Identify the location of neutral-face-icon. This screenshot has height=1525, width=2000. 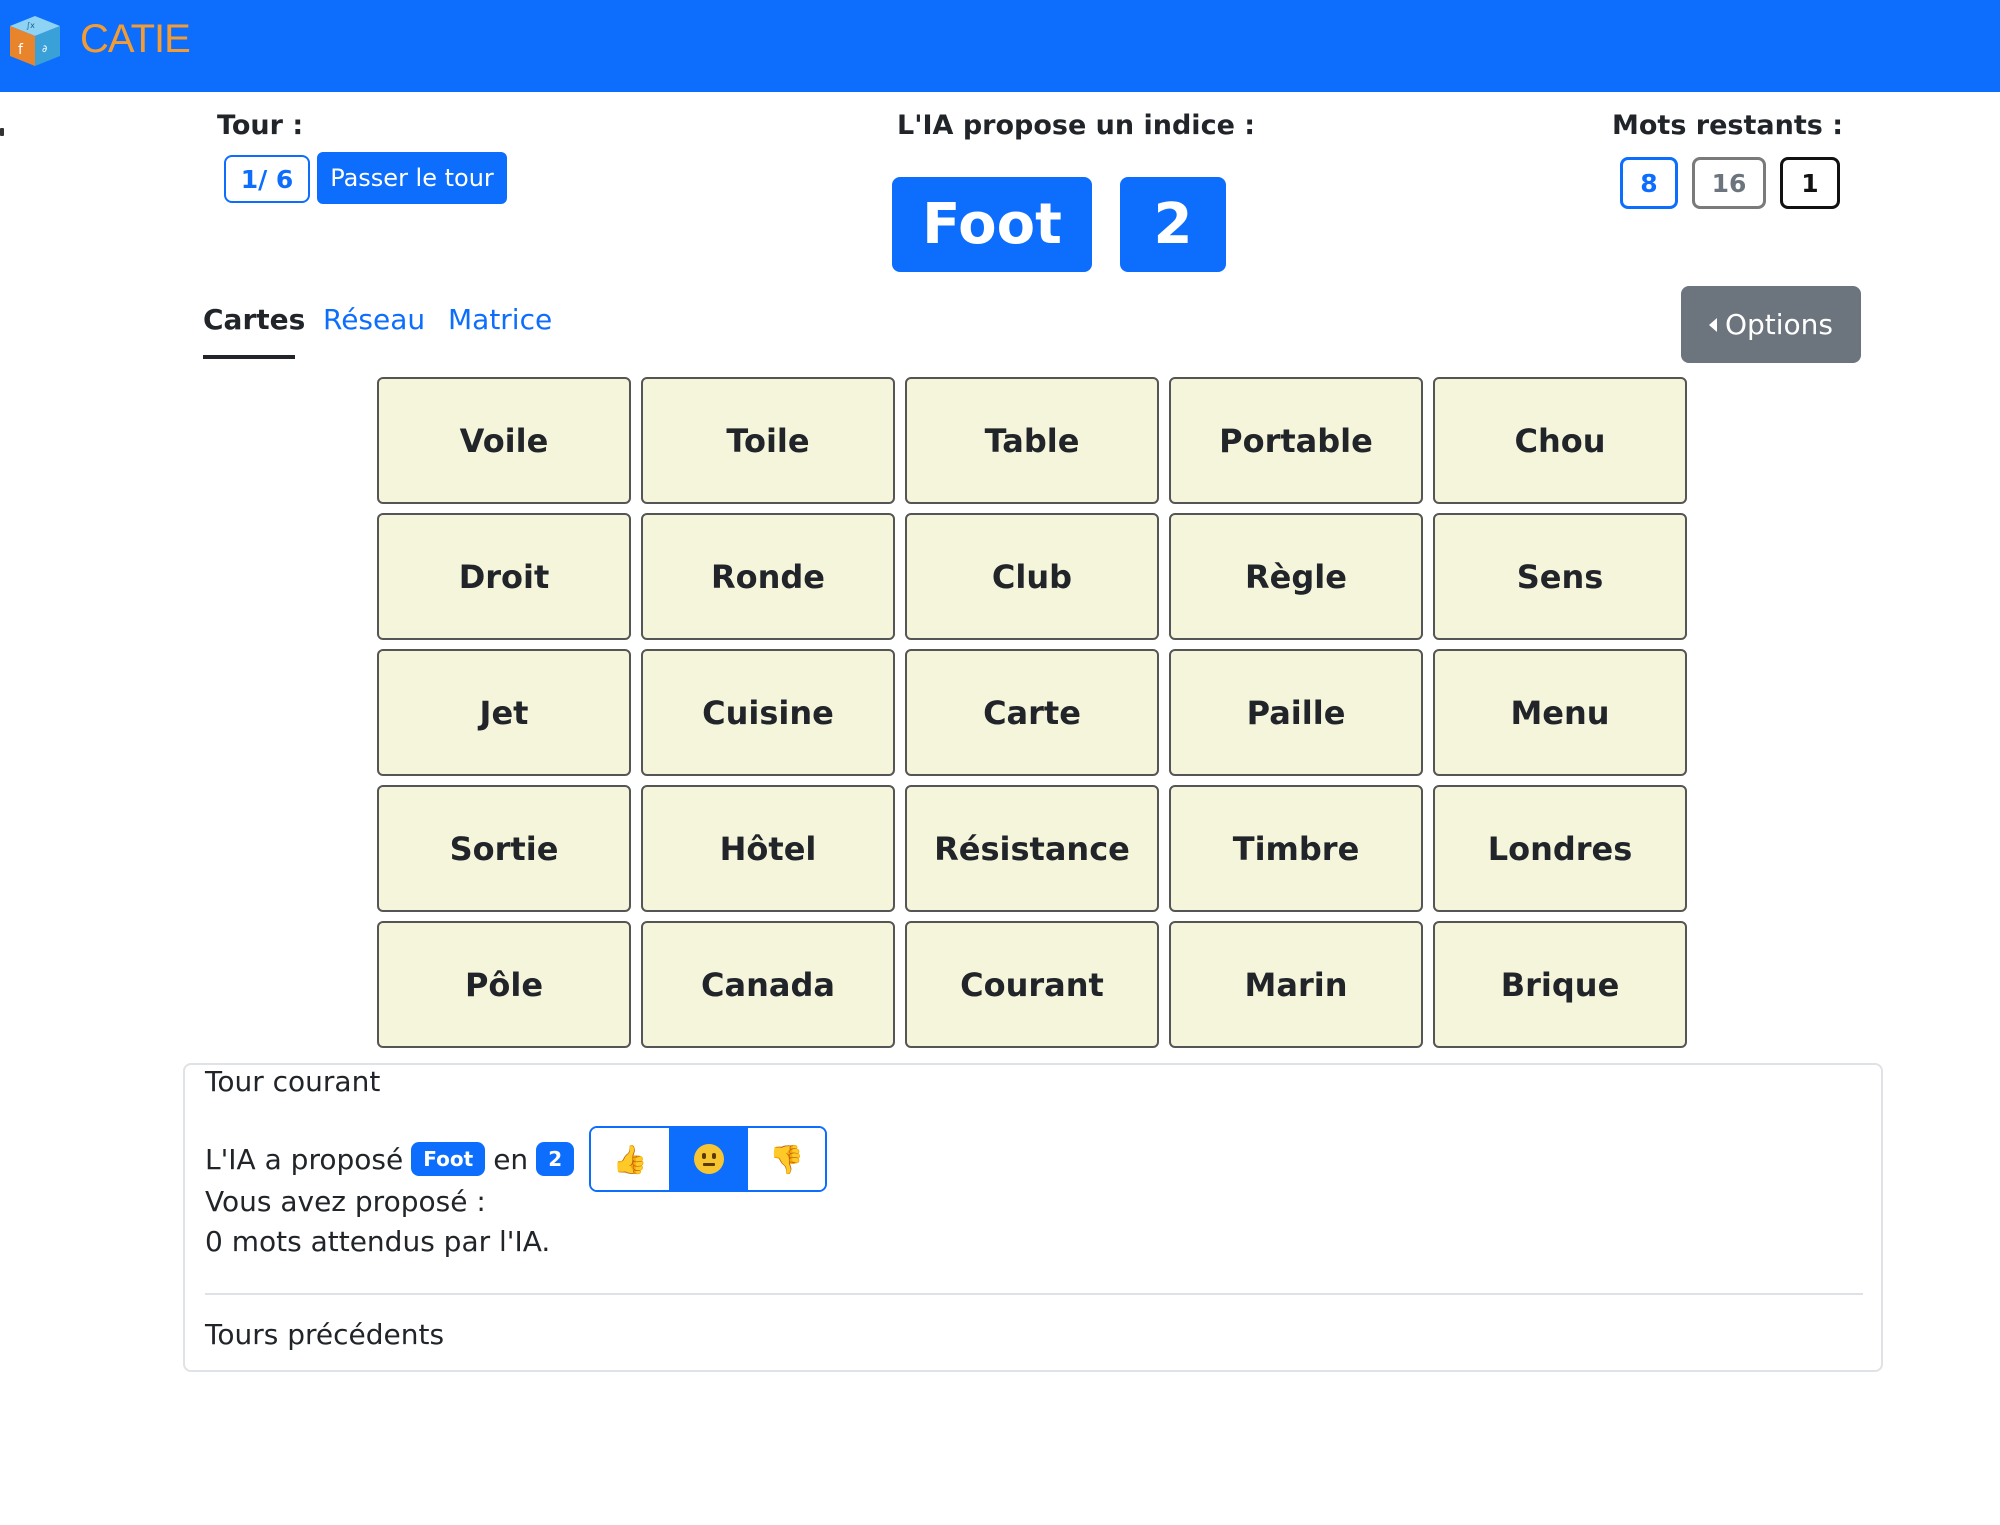
(708, 1159).